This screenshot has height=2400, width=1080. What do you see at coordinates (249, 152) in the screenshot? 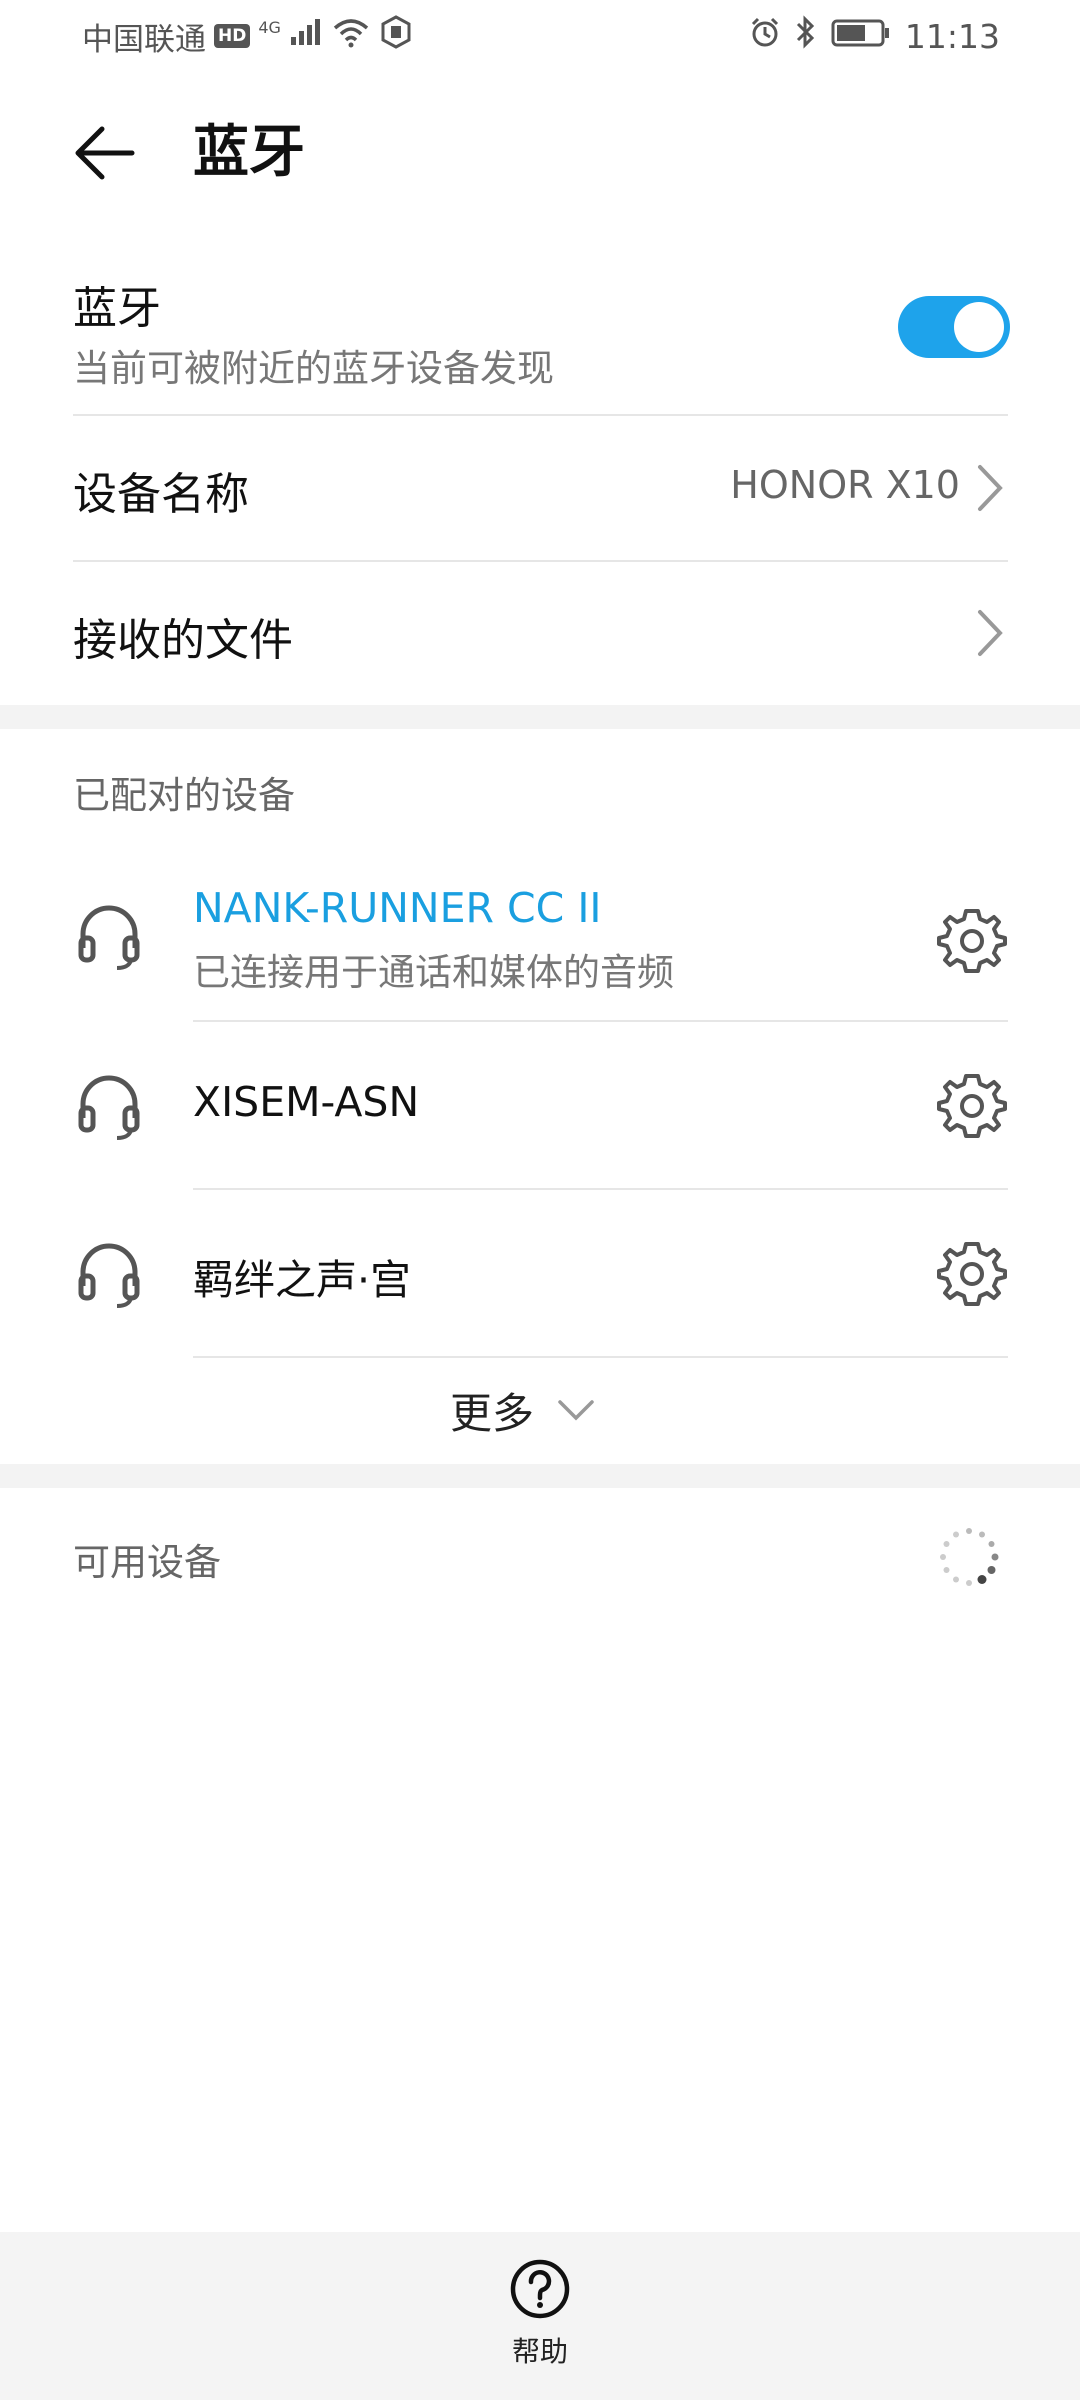
I see `page-title: 蓝牙` at bounding box center [249, 152].